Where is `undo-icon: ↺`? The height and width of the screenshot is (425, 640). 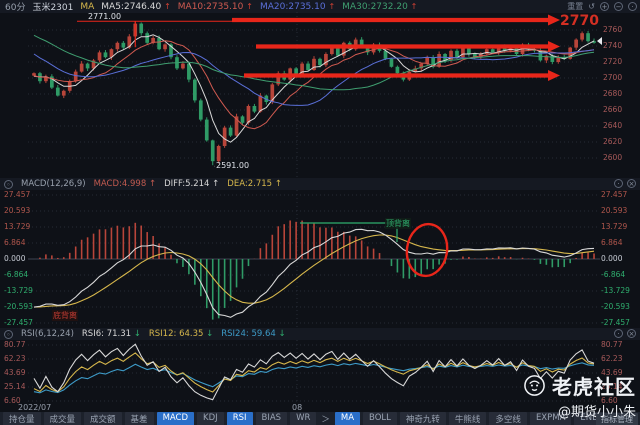 undo-icon: ↺ is located at coordinates (591, 6).